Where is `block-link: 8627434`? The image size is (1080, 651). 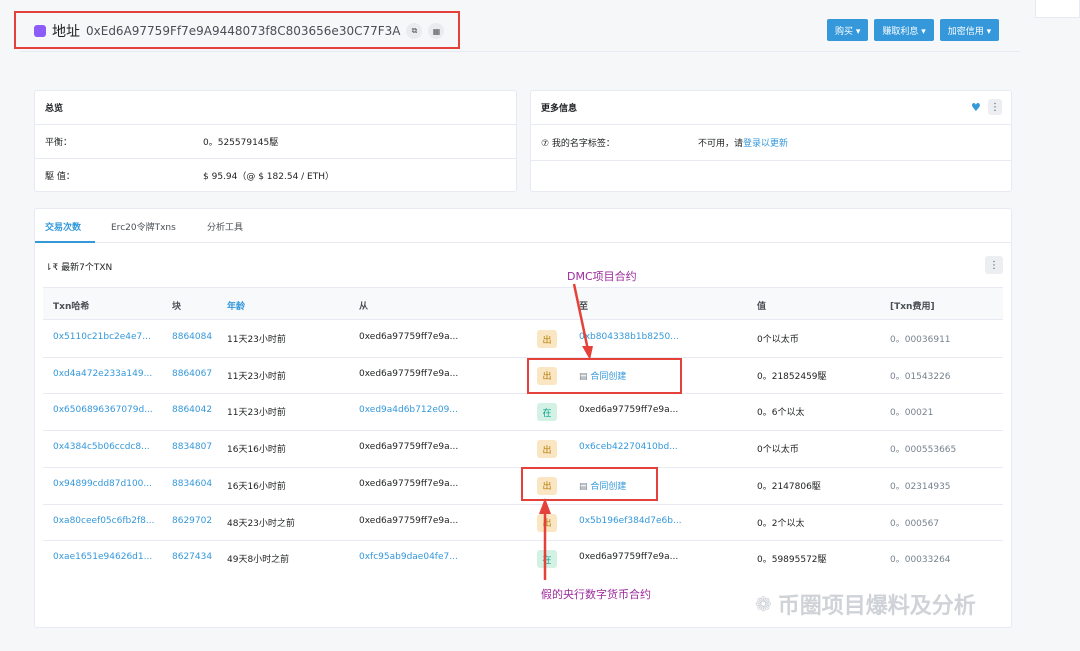 block-link: 8627434 is located at coordinates (192, 557).